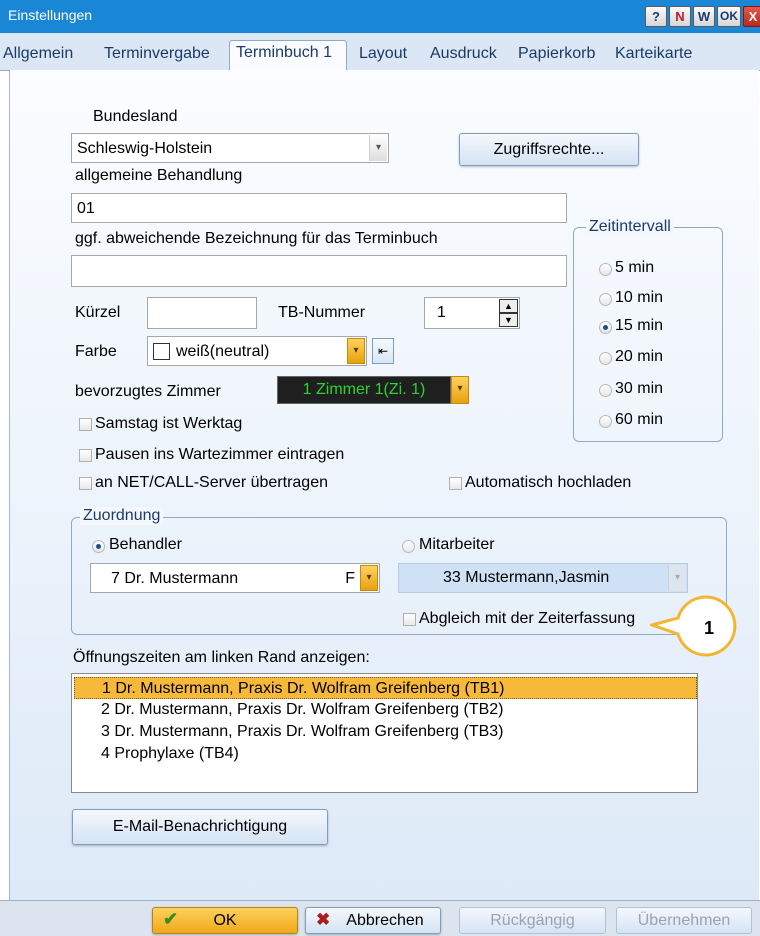 The height and width of the screenshot is (936, 760). Describe the element at coordinates (639, 297) in the screenshot. I see `interval-label: 10 min` at that location.